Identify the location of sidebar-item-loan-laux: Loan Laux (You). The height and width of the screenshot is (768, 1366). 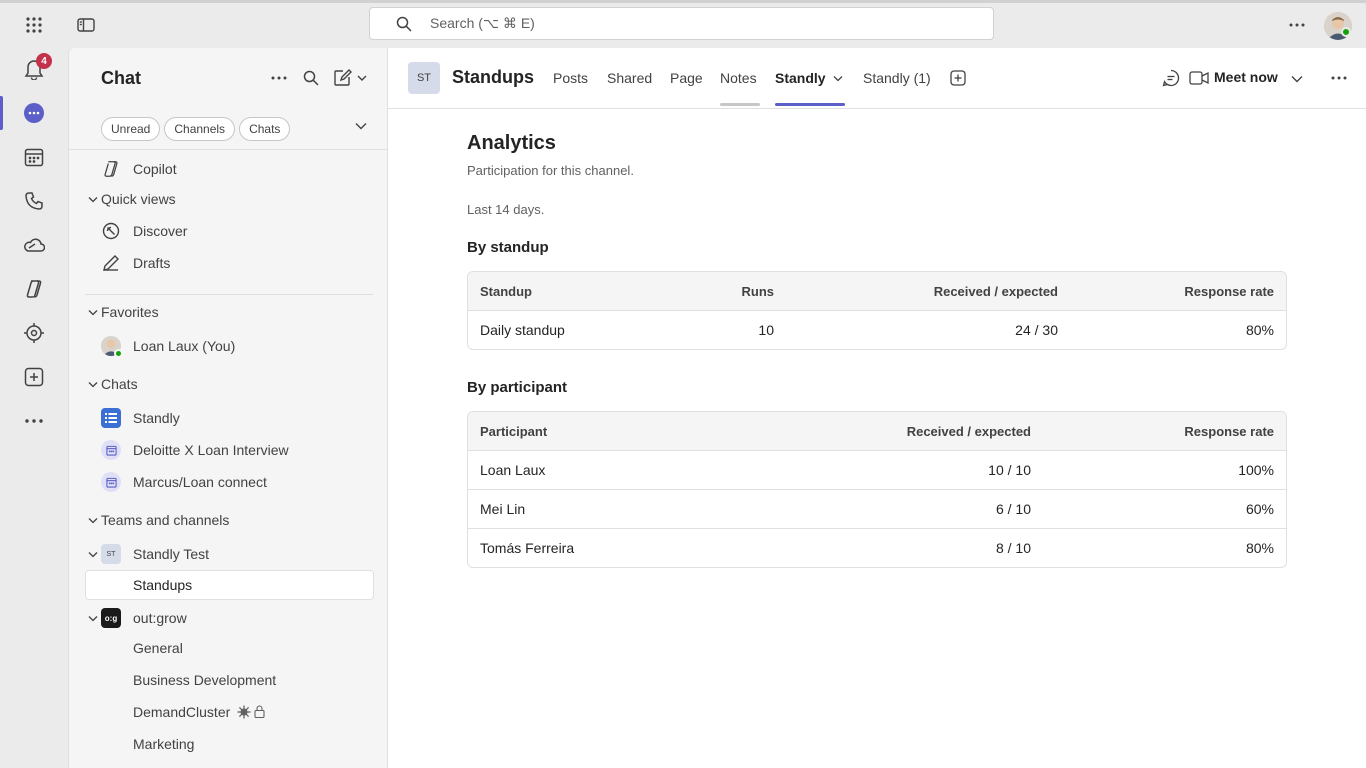
(228, 346).